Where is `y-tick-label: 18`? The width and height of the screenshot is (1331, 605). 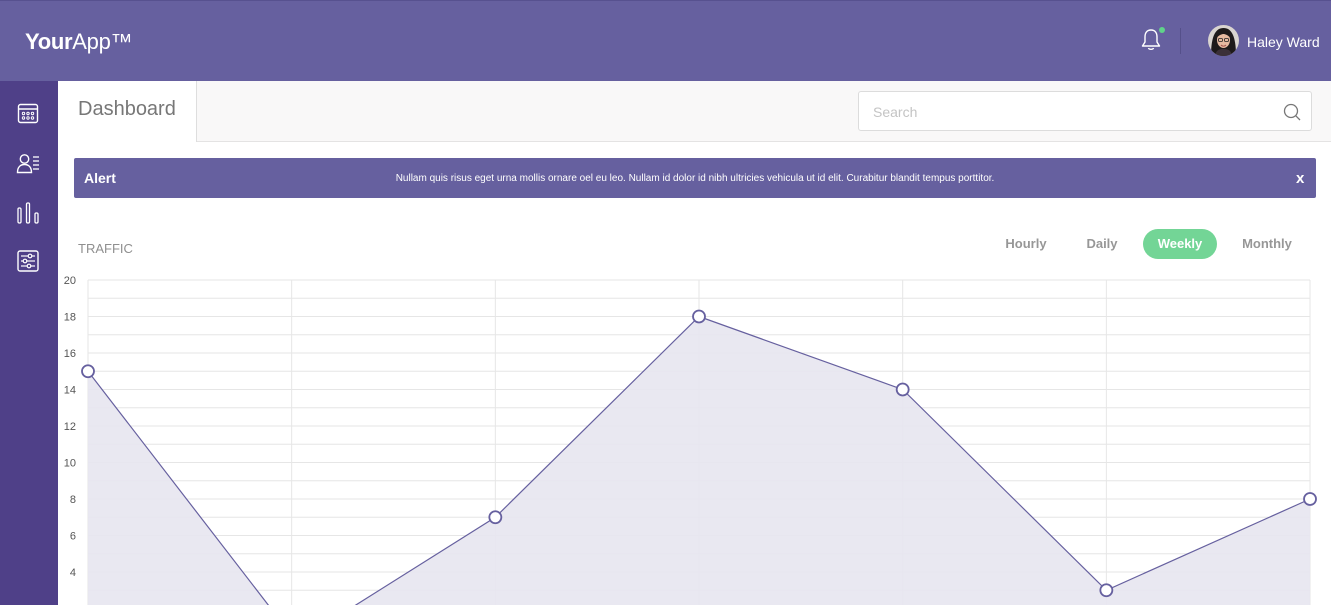 y-tick-label: 18 is located at coordinates (70, 318).